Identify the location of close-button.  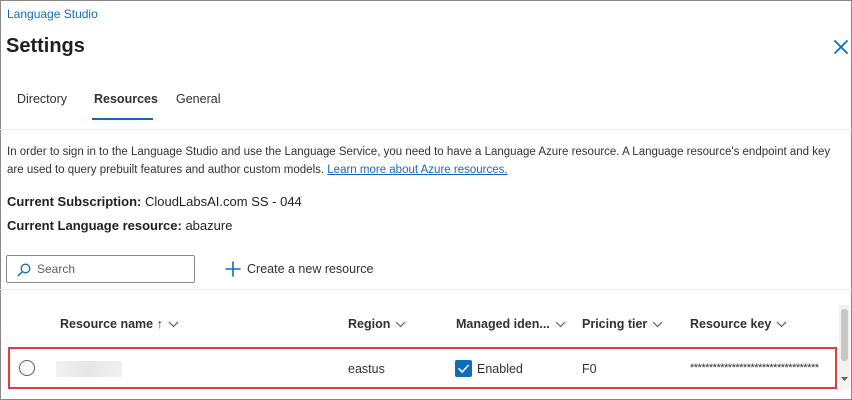
(841, 47).